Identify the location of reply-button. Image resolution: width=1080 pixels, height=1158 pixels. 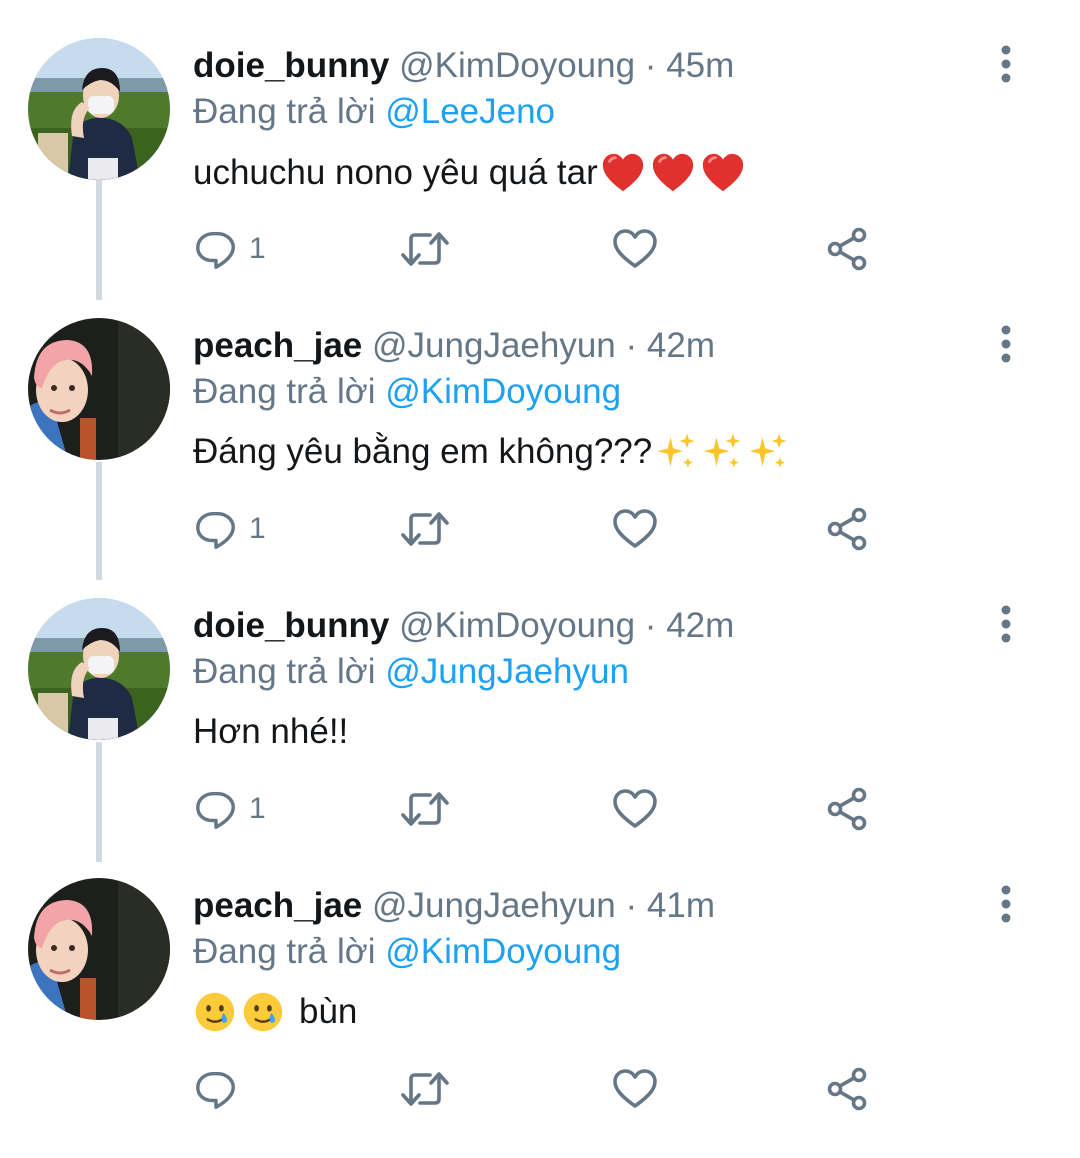
(221, 1089).